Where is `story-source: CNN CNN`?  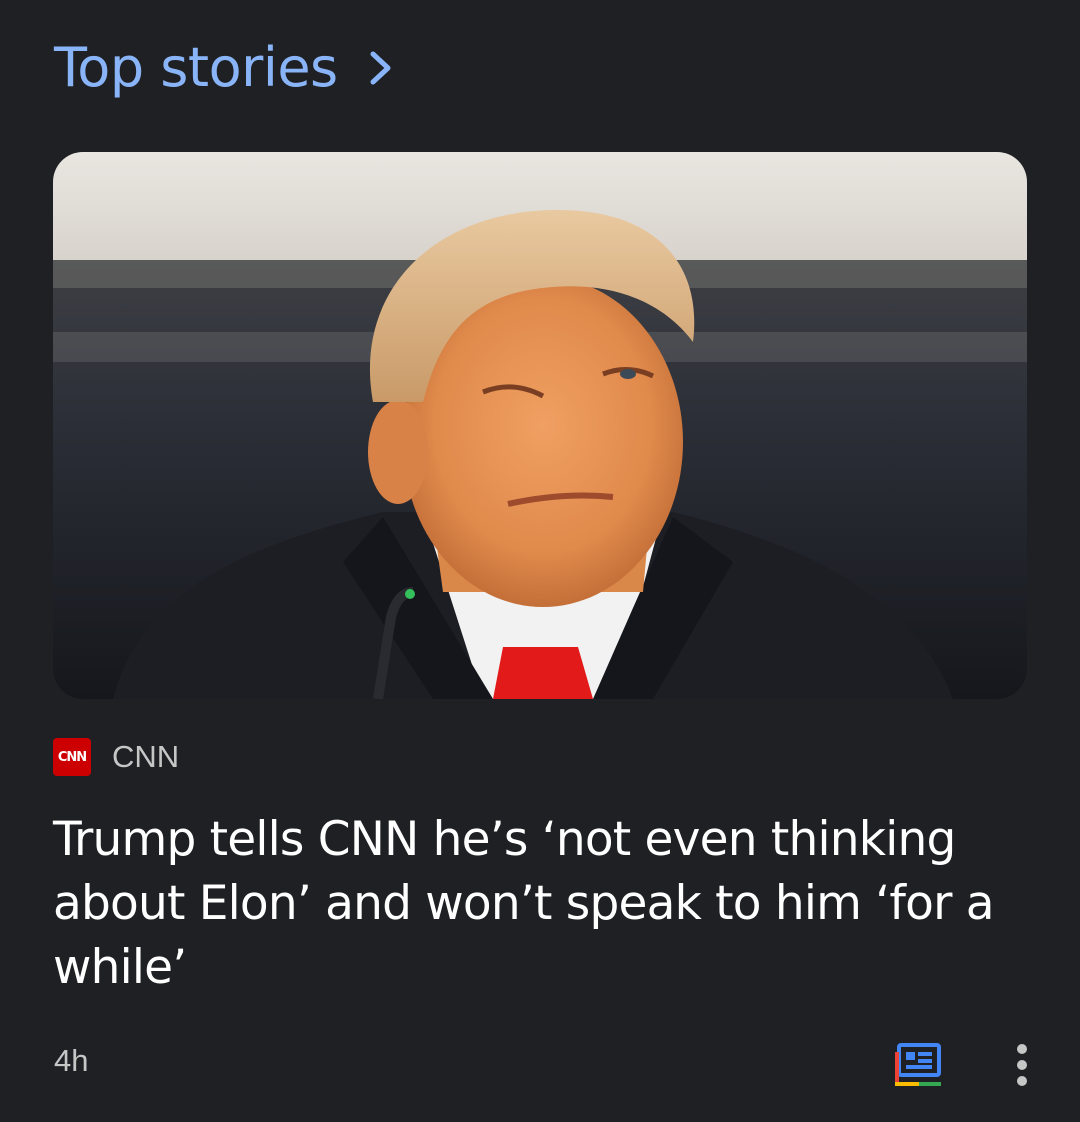 story-source: CNN CNN is located at coordinates (116, 757).